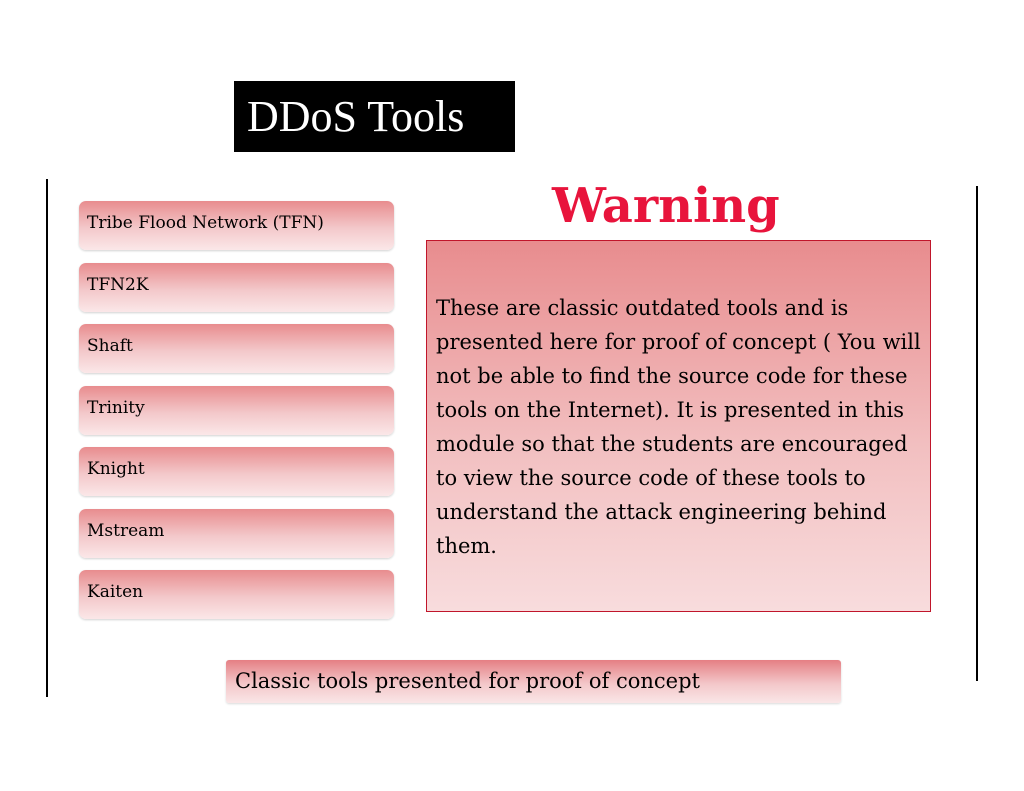 Image resolution: width=1024 pixels, height=791 pixels. Describe the element at coordinates (666, 206) in the screenshot. I see `warning-heading: Warning` at that location.